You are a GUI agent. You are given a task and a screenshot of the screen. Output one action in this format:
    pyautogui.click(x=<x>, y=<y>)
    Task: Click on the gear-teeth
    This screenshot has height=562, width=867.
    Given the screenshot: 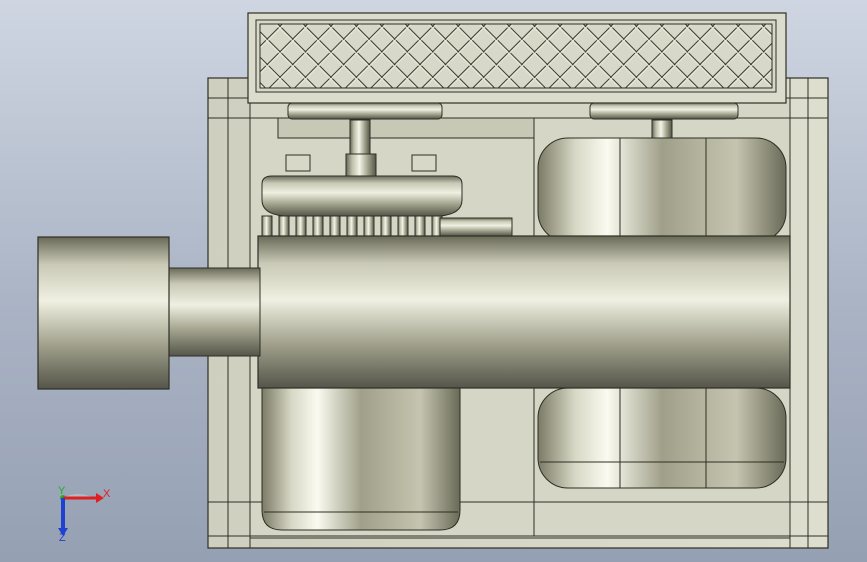 What is the action you would take?
    pyautogui.click(x=352, y=226)
    